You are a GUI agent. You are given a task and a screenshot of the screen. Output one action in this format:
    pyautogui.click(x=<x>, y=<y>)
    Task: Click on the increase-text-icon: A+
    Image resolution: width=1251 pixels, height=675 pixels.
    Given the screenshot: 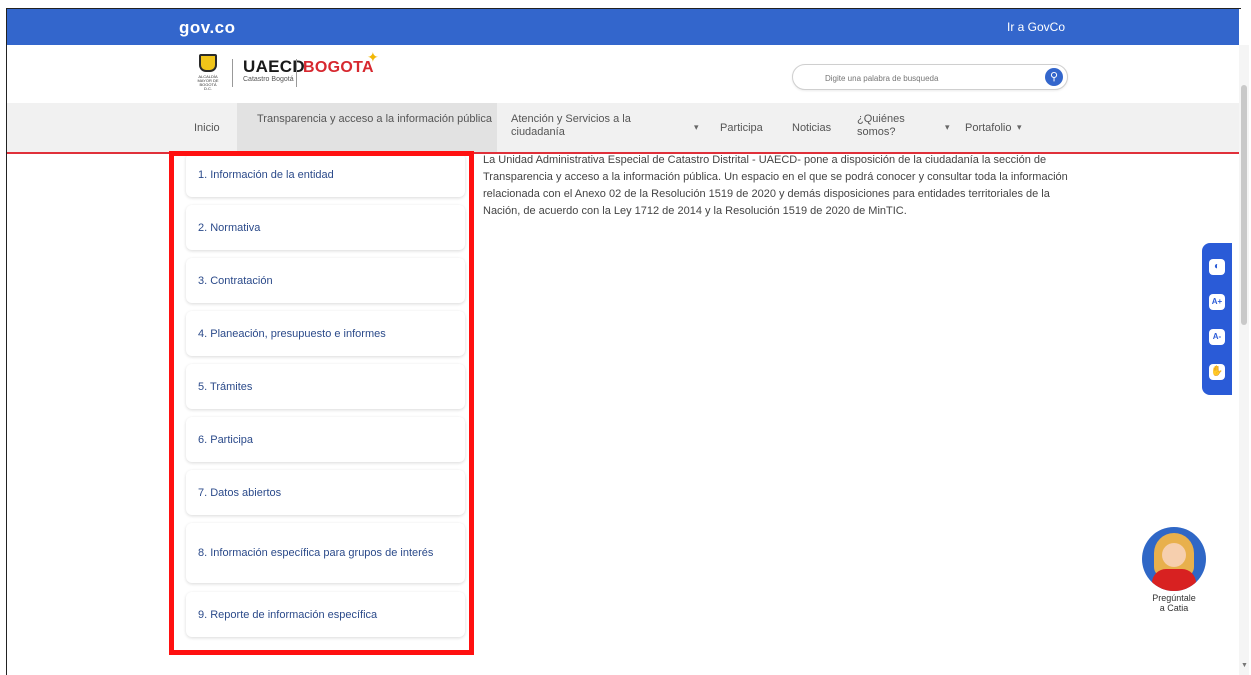 What is the action you would take?
    pyautogui.click(x=1217, y=302)
    